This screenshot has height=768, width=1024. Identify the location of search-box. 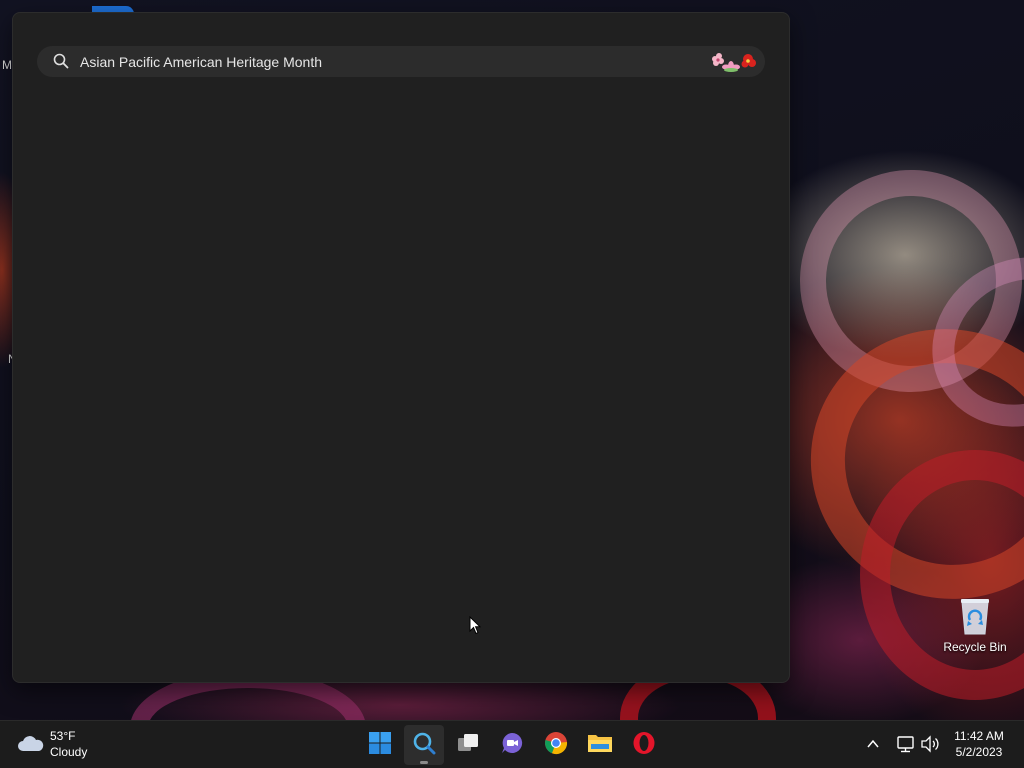
(401, 61).